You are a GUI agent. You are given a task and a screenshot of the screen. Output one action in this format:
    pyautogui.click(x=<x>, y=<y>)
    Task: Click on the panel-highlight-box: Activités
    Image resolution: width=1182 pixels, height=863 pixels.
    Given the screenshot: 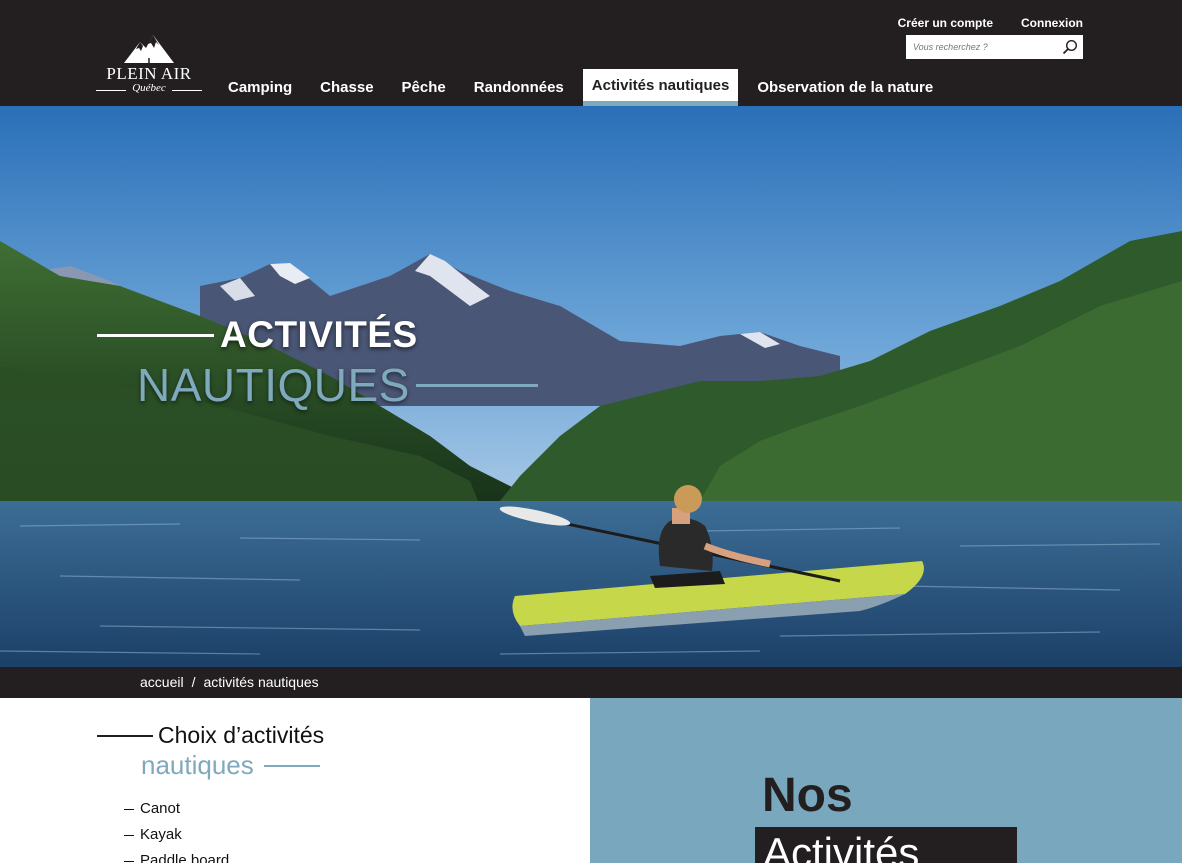 What is the action you would take?
    pyautogui.click(x=886, y=845)
    